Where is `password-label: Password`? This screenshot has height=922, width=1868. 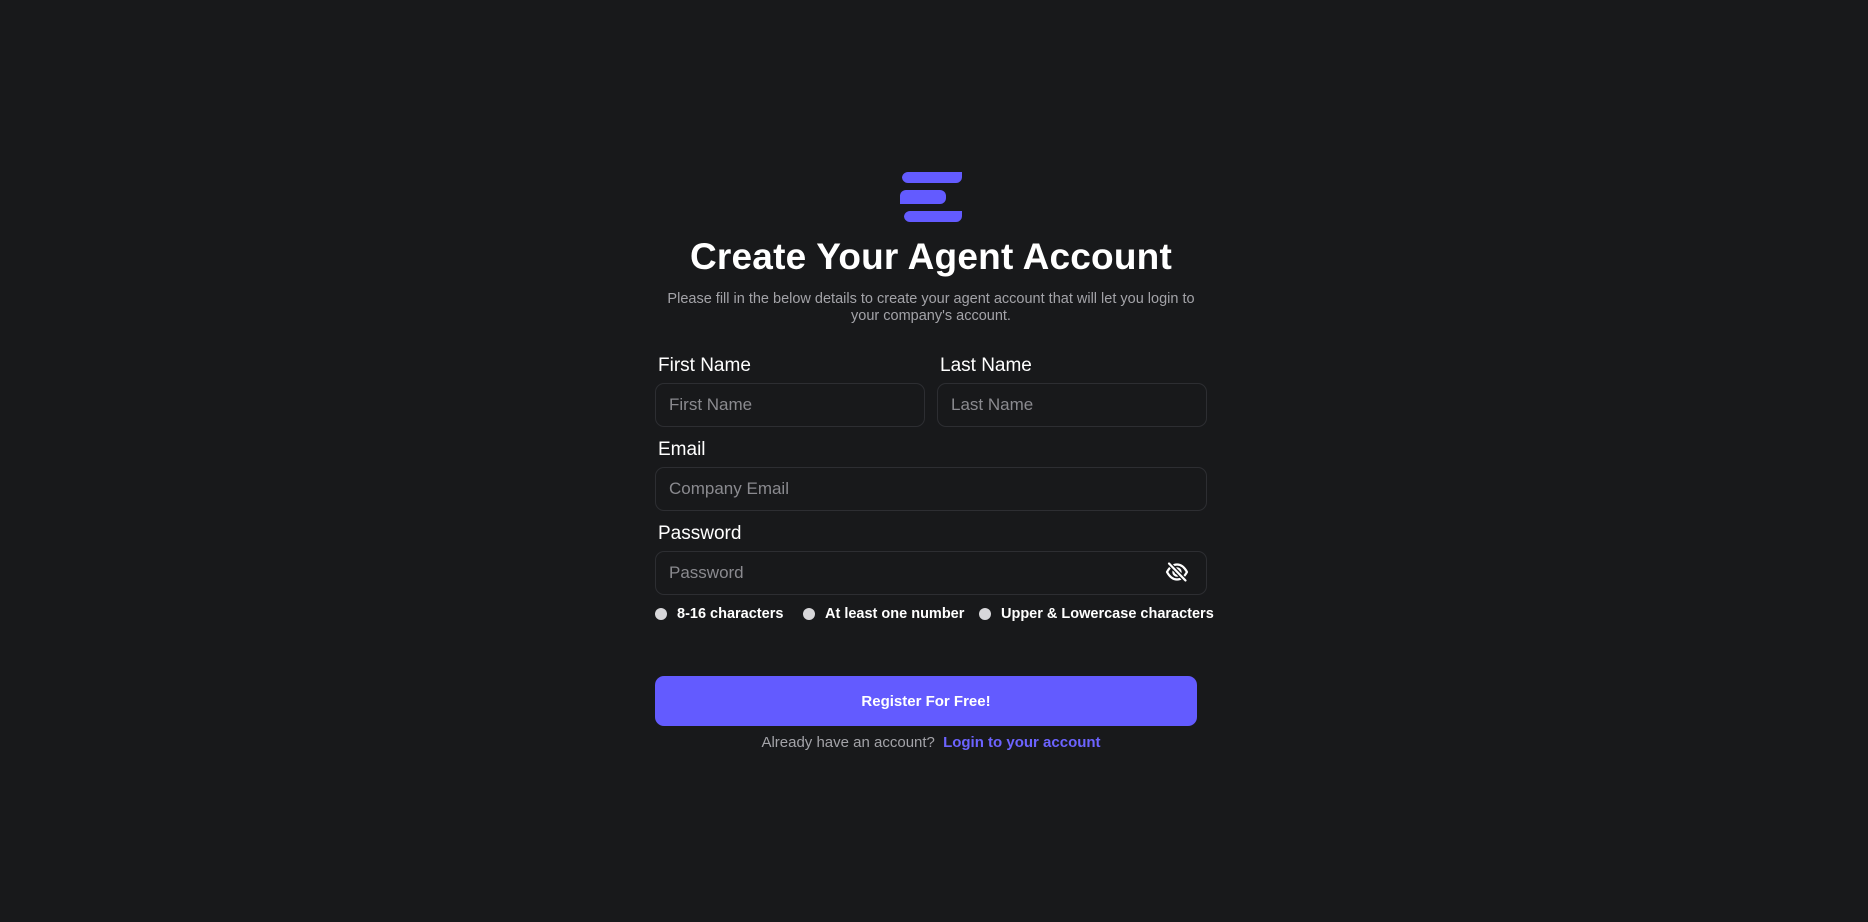 password-label: Password is located at coordinates (700, 533).